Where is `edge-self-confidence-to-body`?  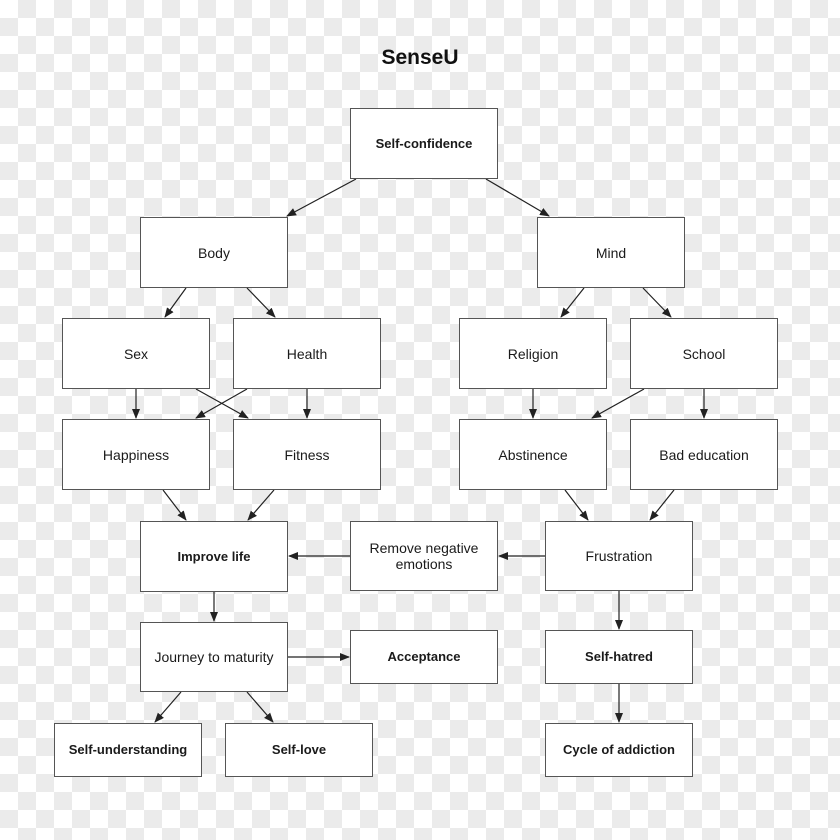
edge-self-confidence-to-body is located at coordinates (321, 197).